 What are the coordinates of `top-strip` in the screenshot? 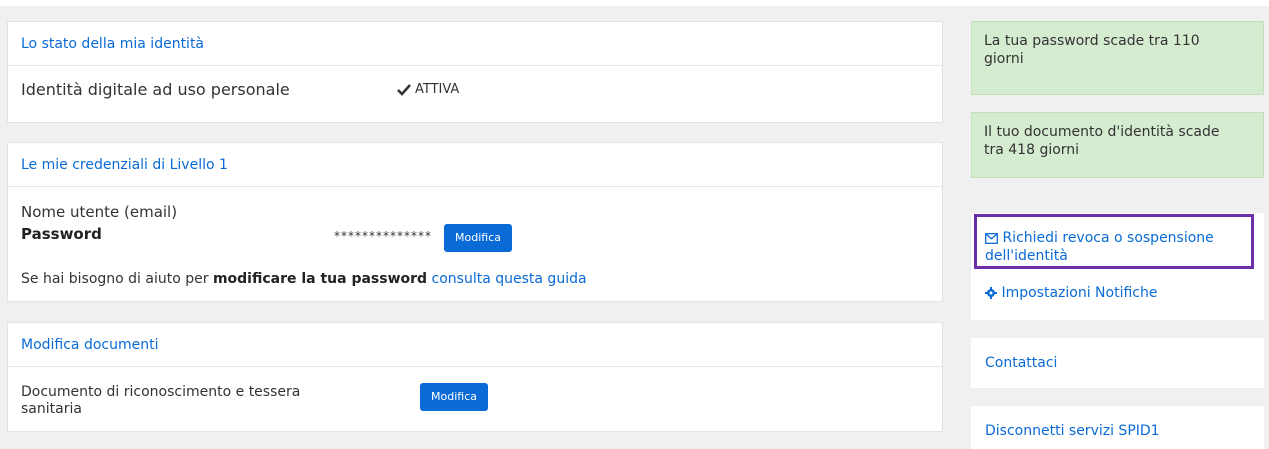 It's located at (634, 3).